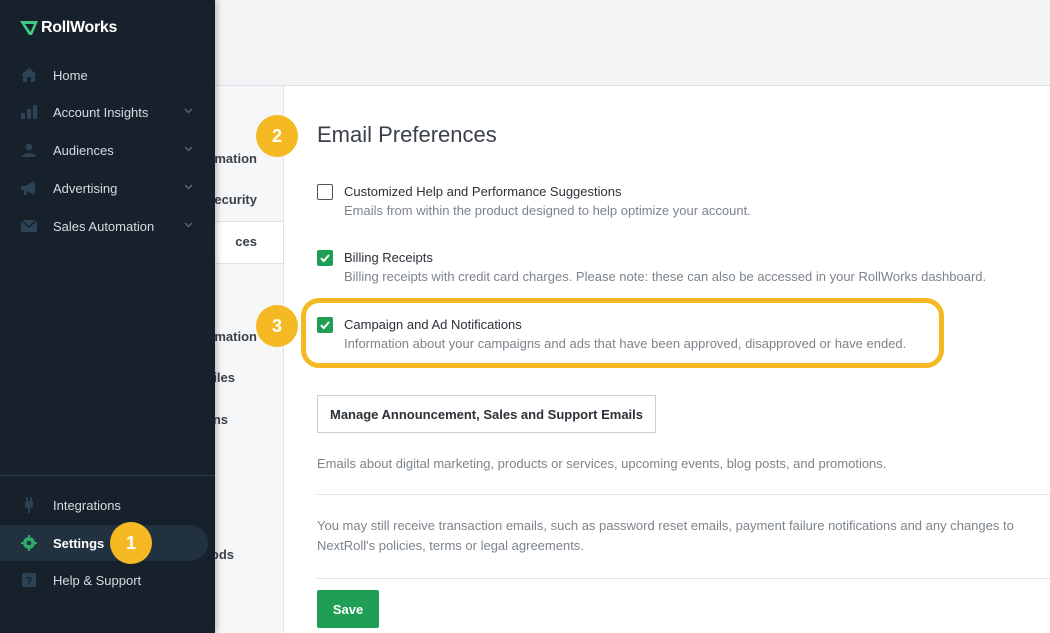  Describe the element at coordinates (87, 505) in the screenshot. I see `sidebar-item-label: Integrations` at that location.